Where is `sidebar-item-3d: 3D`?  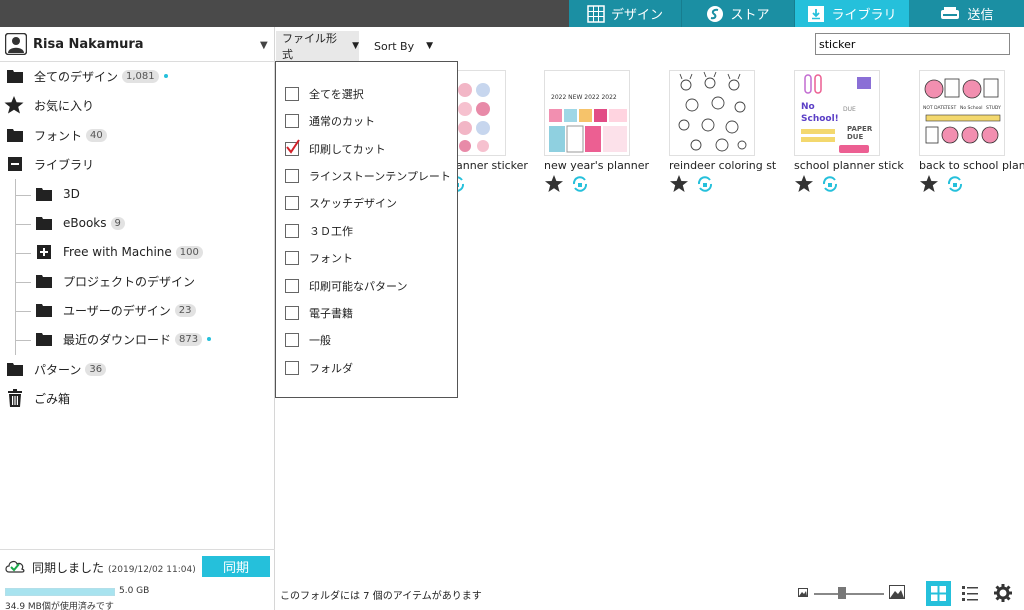
sidebar-item-3d: 3D is located at coordinates (57, 194).